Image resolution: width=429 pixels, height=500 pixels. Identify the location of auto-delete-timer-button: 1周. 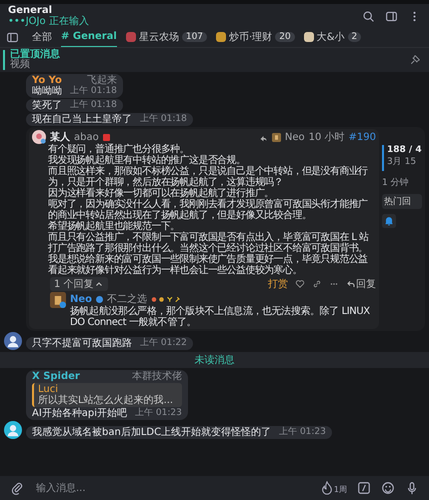
(333, 488).